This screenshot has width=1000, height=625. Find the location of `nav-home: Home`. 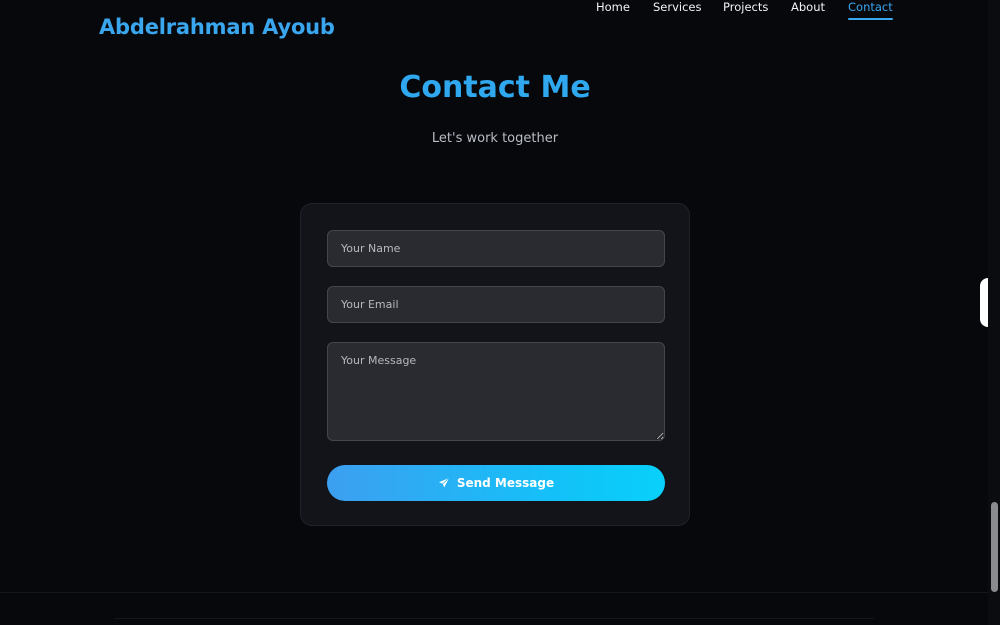

nav-home: Home is located at coordinates (613, 7).